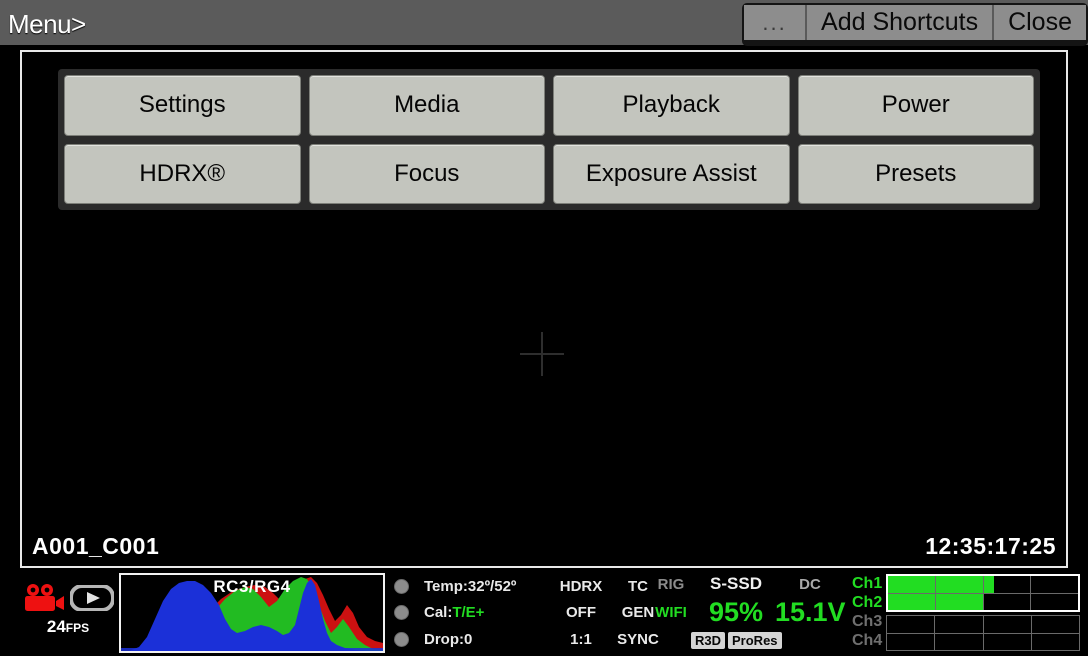  I want to click on menu-button-playback: Playback, so click(671, 105).